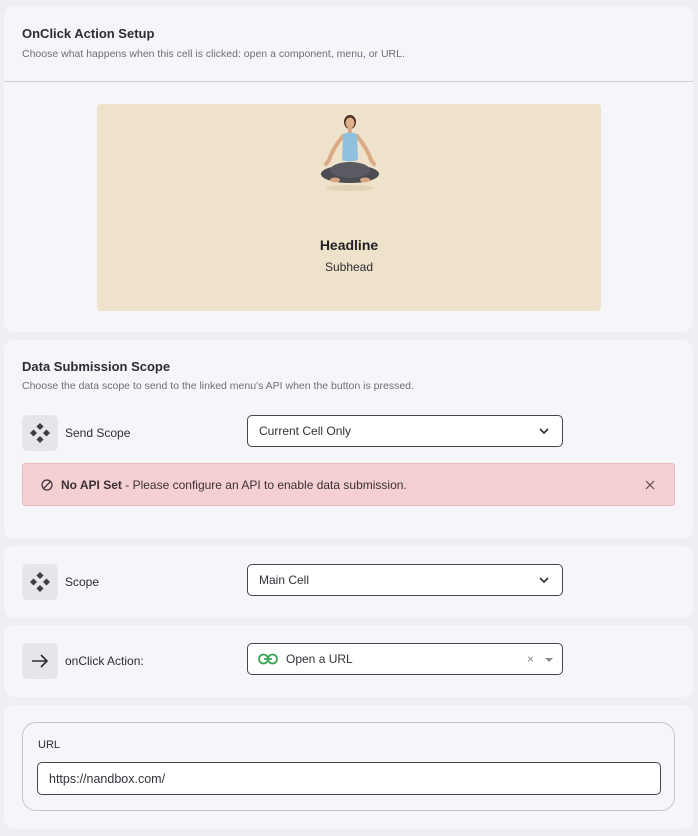 Image resolution: width=698 pixels, height=836 pixels. What do you see at coordinates (348, 81) in the screenshot?
I see `divider` at bounding box center [348, 81].